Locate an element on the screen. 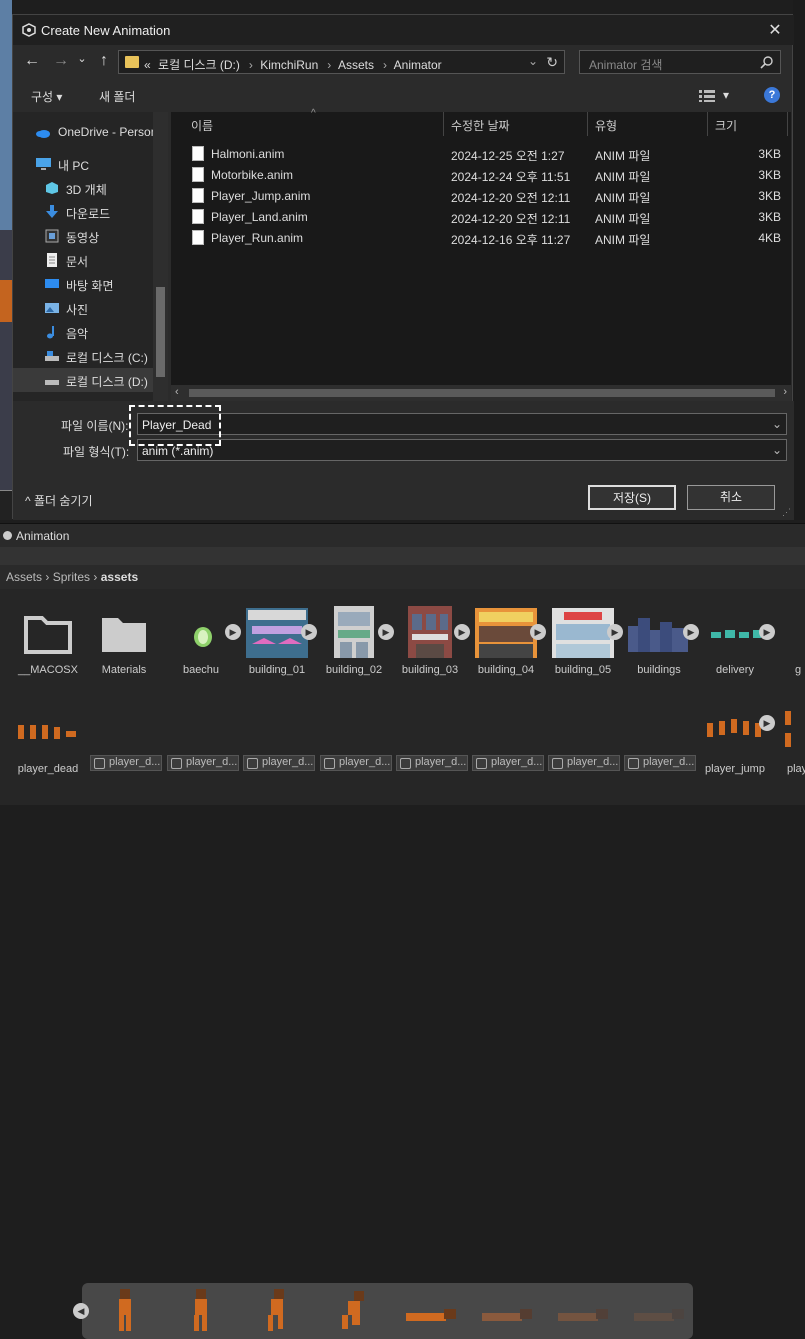  breadcrumb-sprites: Sprites is located at coordinates (71, 577).